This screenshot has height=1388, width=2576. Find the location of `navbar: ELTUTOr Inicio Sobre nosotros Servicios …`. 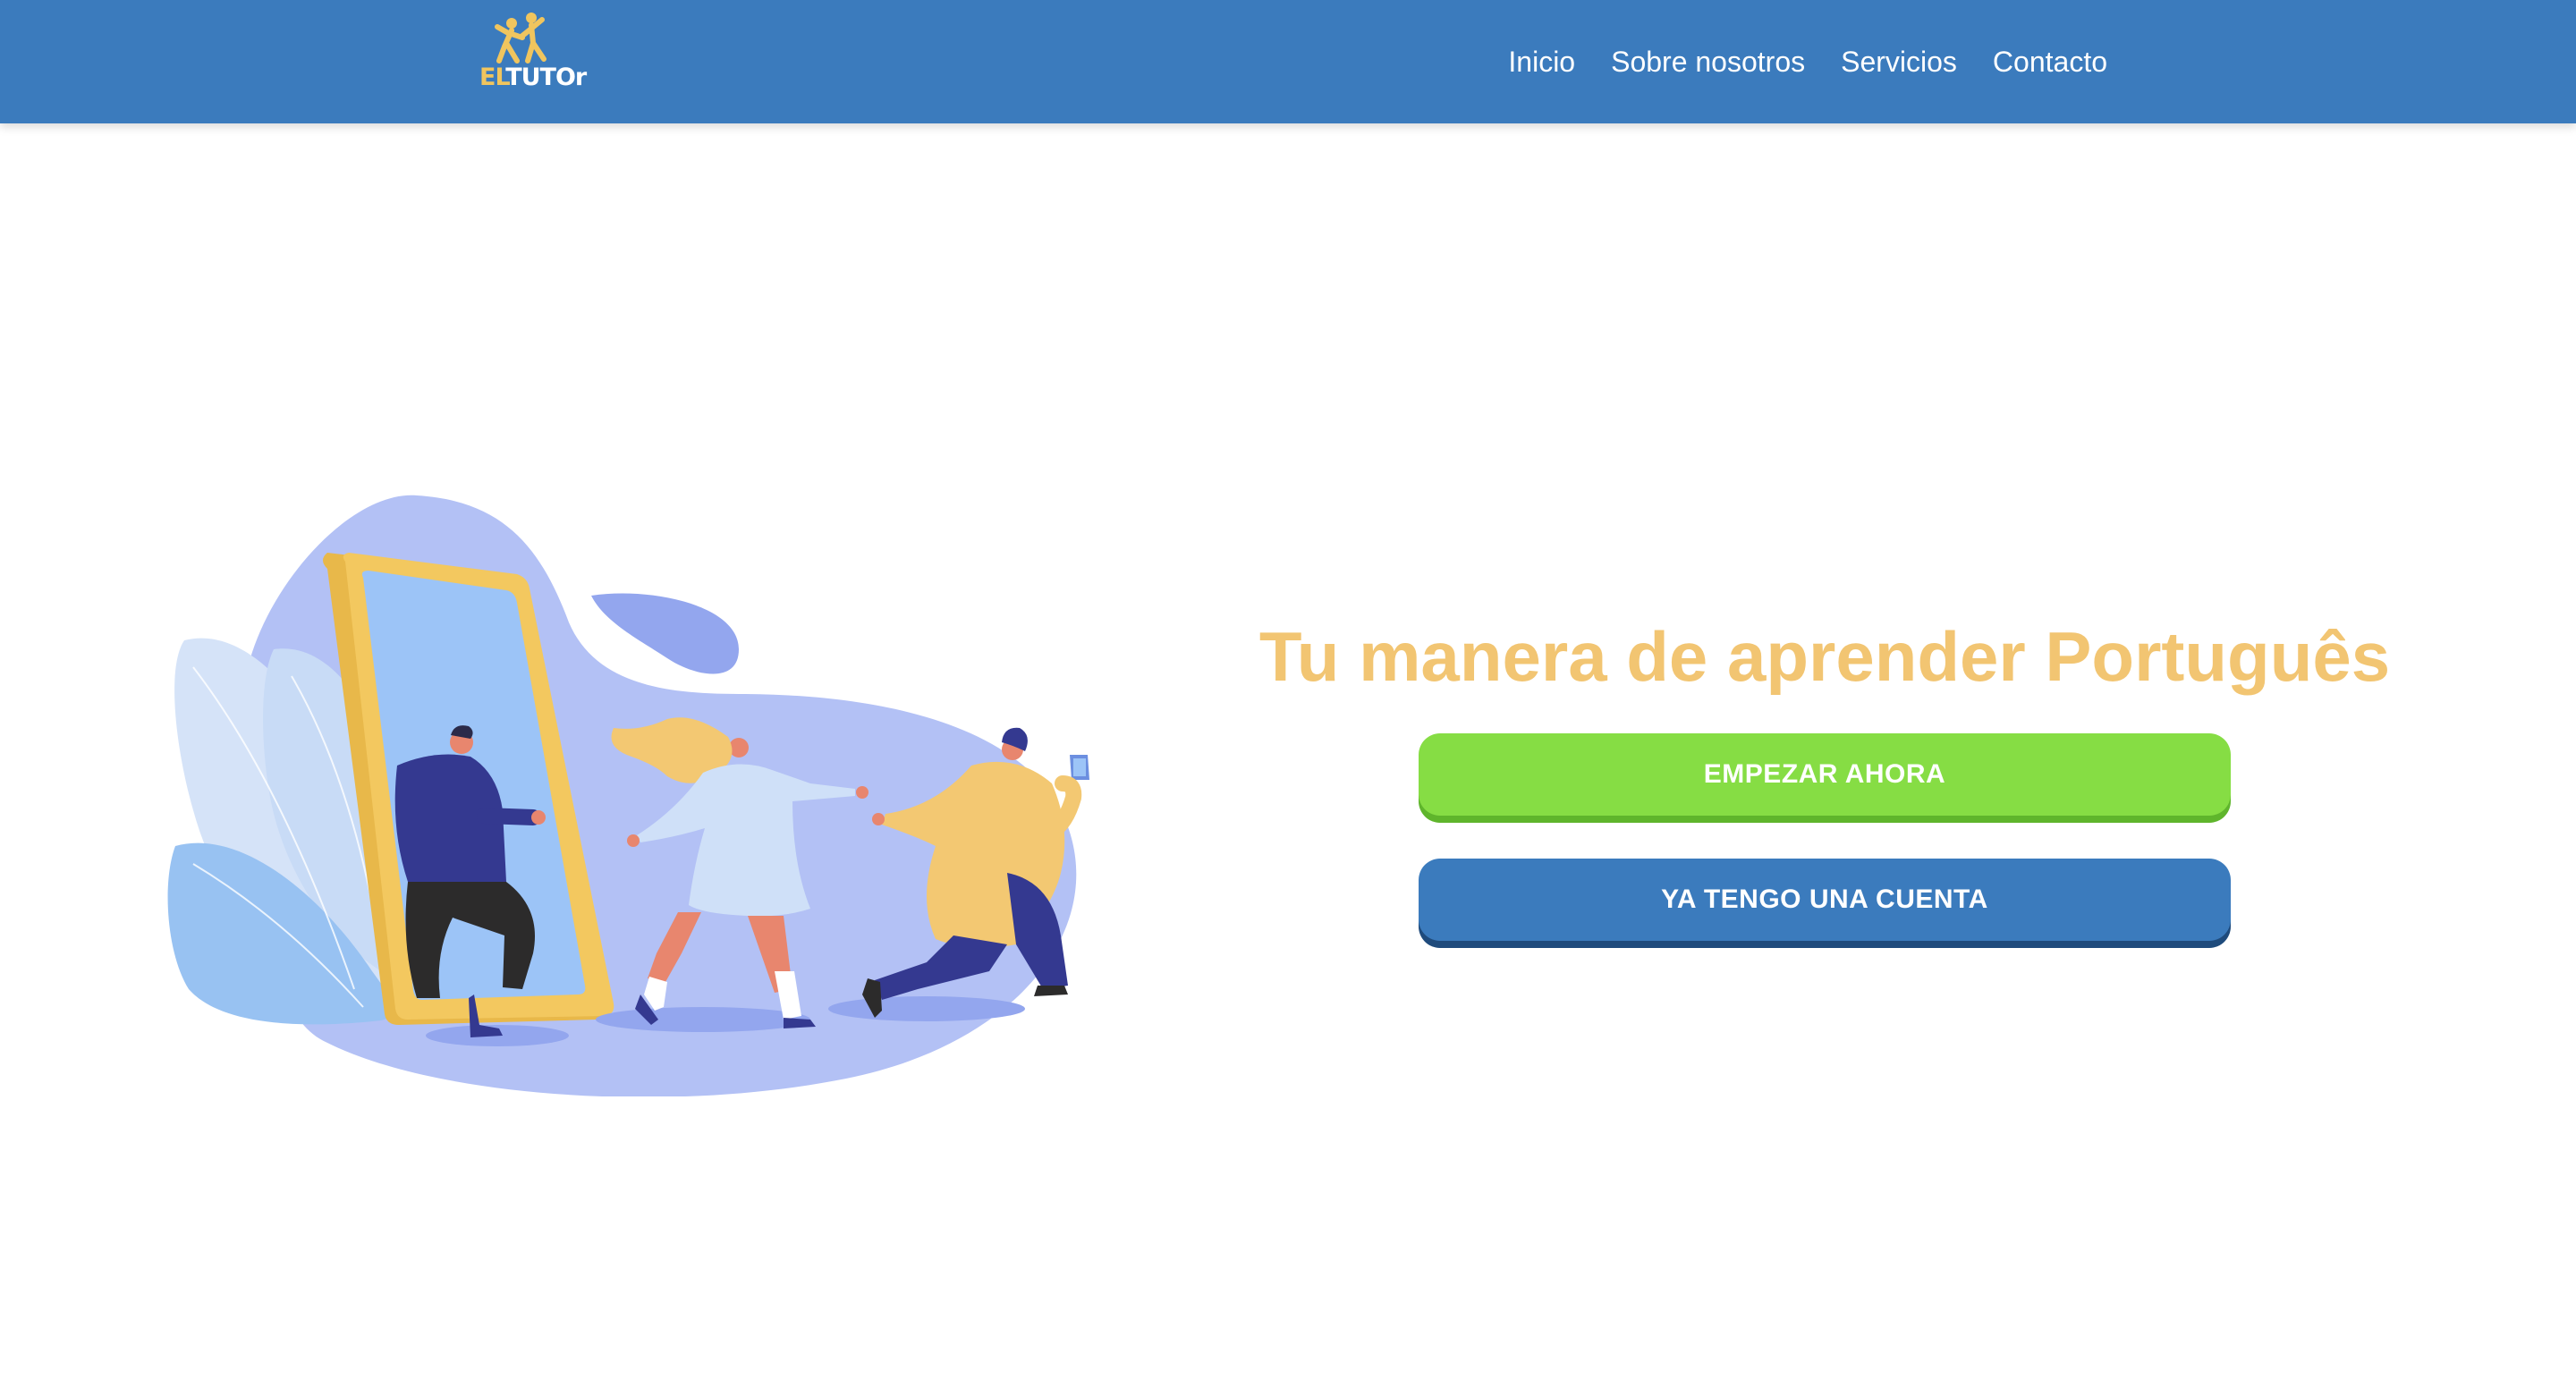

navbar: ELTUTOr Inicio Sobre nosotros Servicios … is located at coordinates (1288, 62).